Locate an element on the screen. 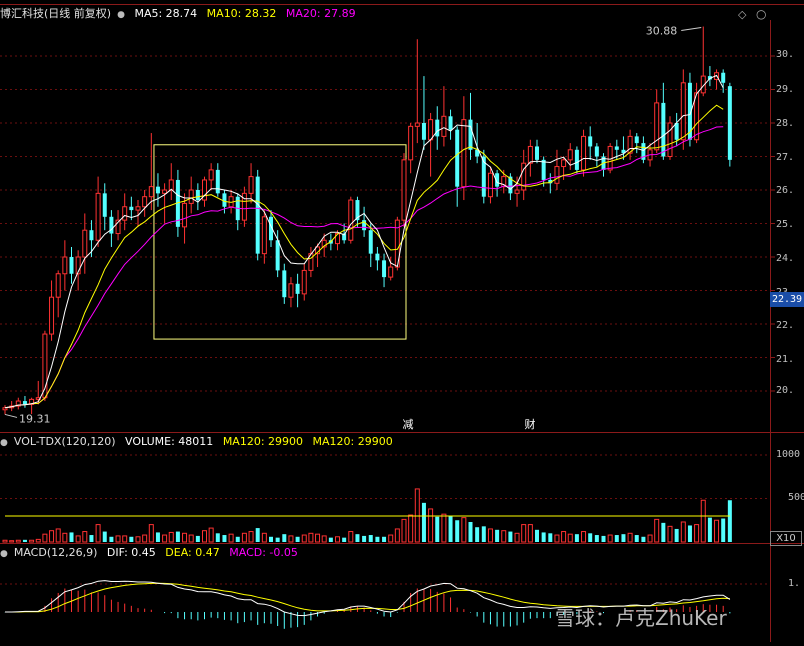  header-settings-icon: ● is located at coordinates (121, 15).